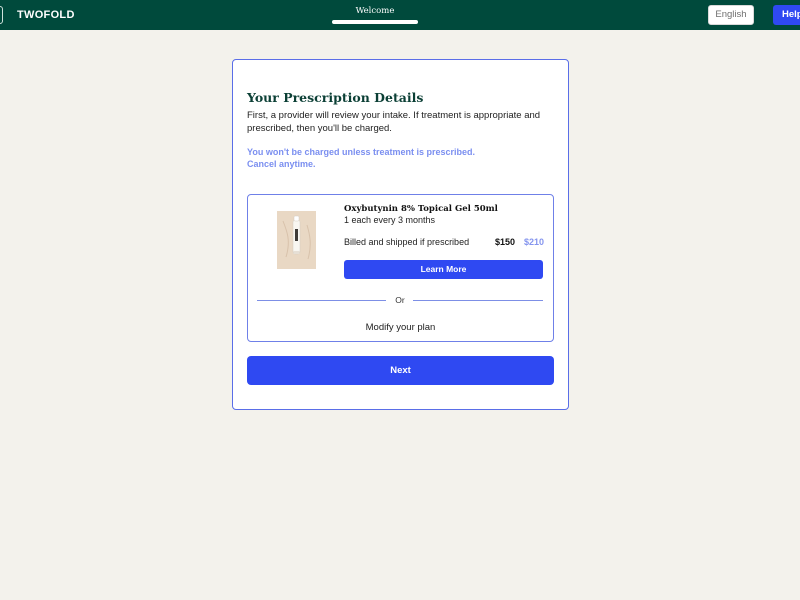 The image size is (800, 600). Describe the element at coordinates (375, 11) in the screenshot. I see `step-title: Welcome` at that location.